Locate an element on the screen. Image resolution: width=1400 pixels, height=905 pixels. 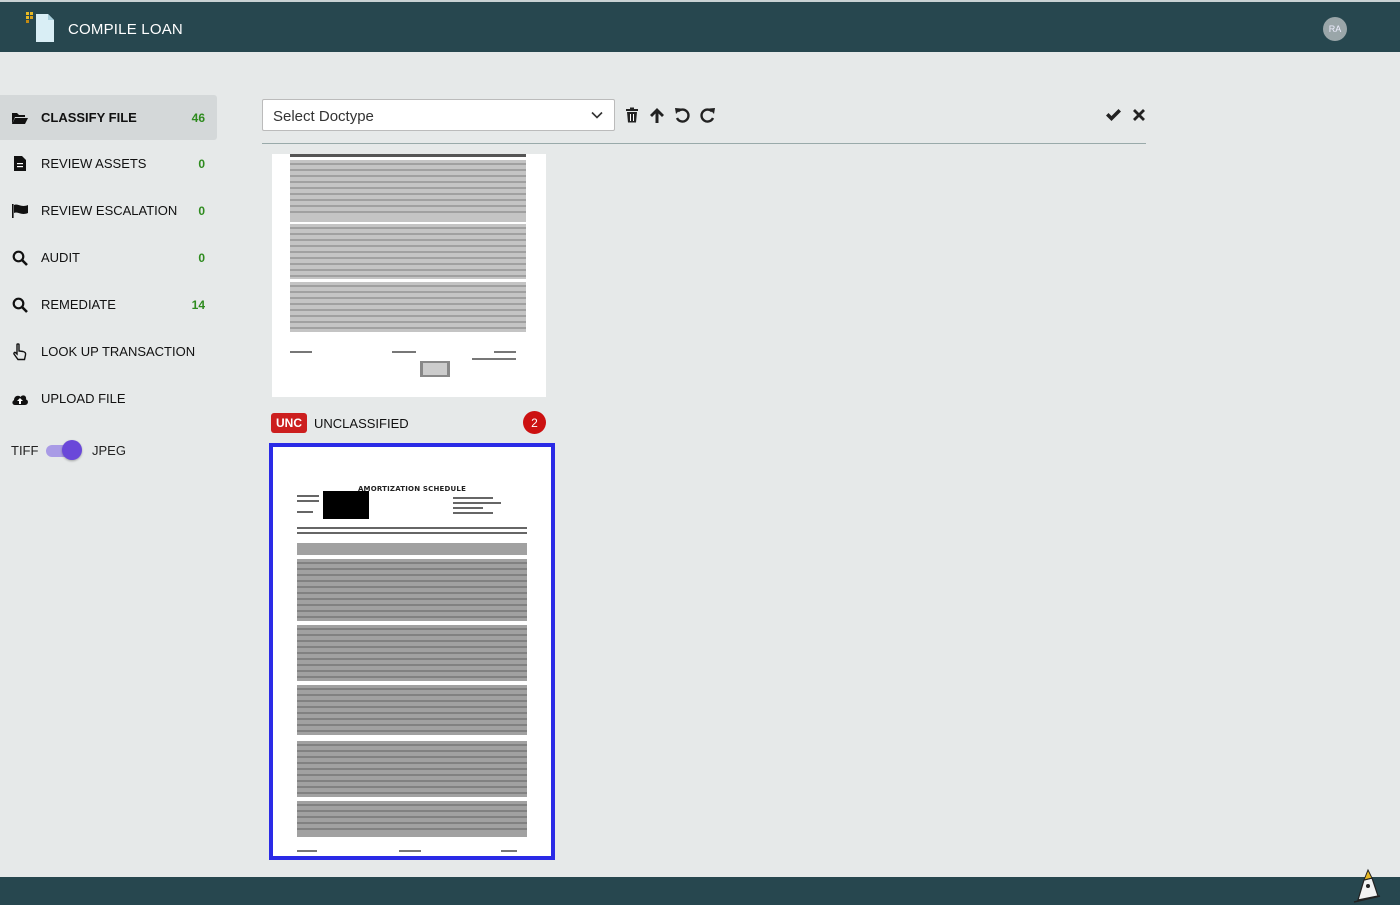
sidebar-item-classify-file: CLASSIFY FILE 46 is located at coordinates (108, 117).